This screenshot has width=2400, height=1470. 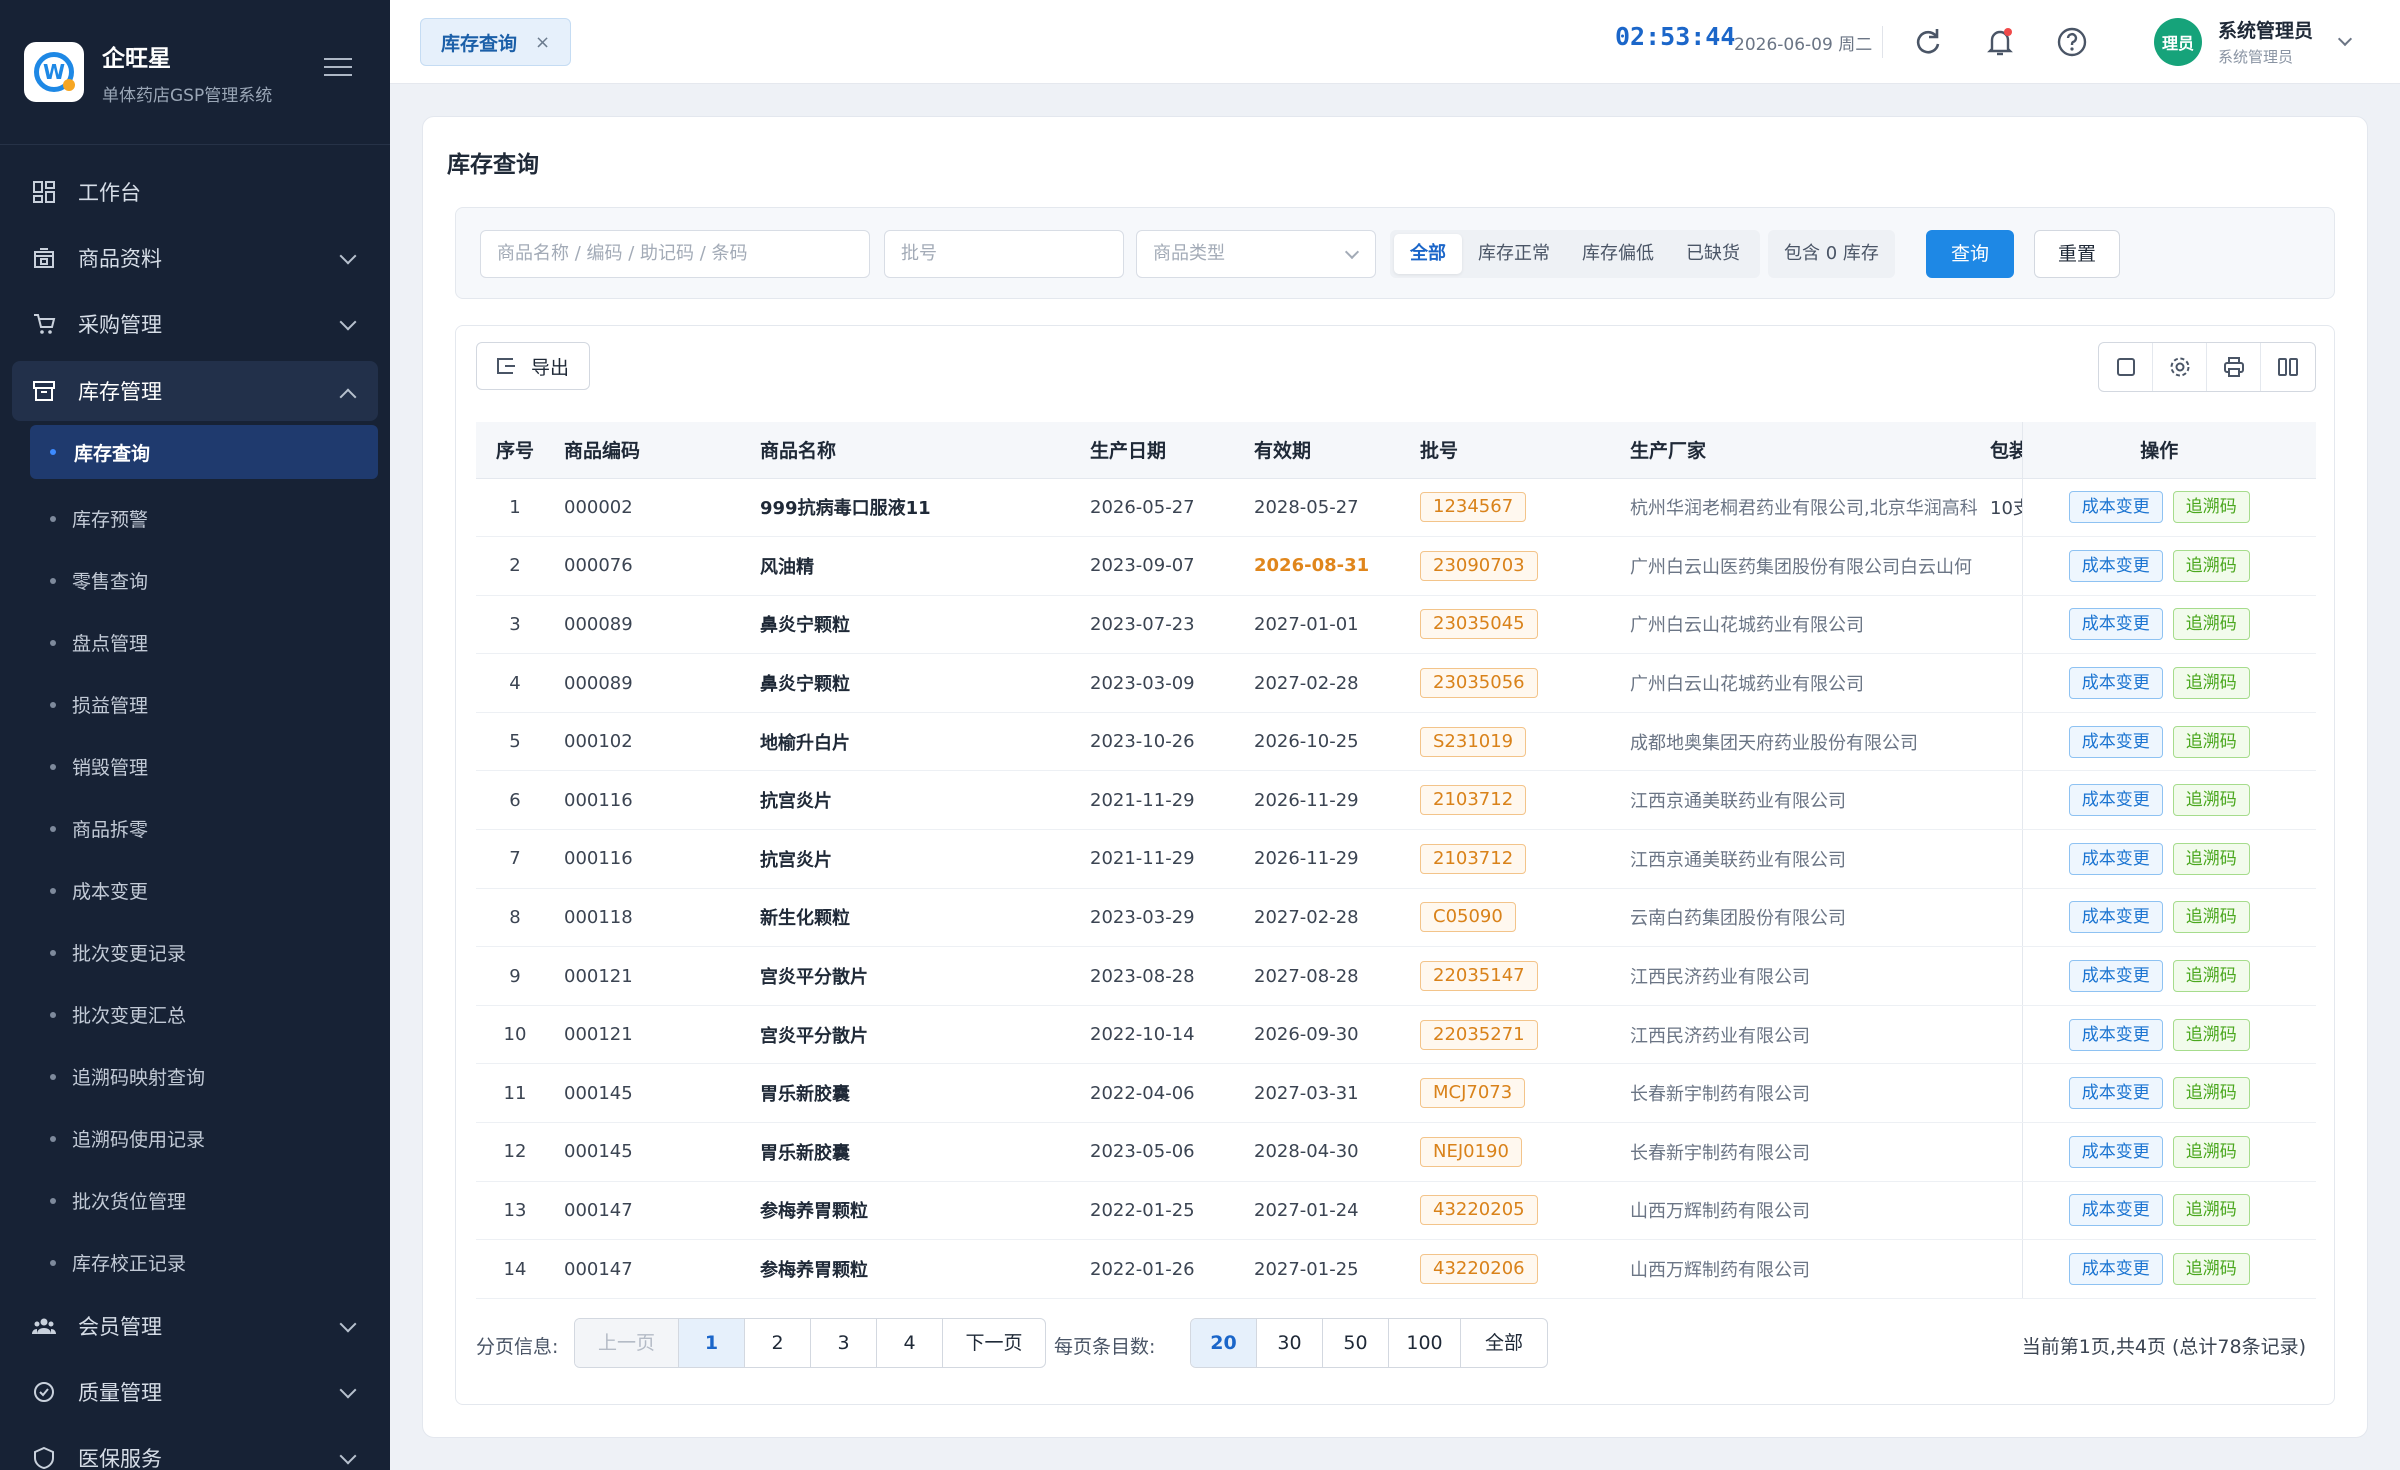 What do you see at coordinates (675, 254) in the screenshot?
I see `search-input: 商品名称 / 编码 / 助记码 / 条码` at bounding box center [675, 254].